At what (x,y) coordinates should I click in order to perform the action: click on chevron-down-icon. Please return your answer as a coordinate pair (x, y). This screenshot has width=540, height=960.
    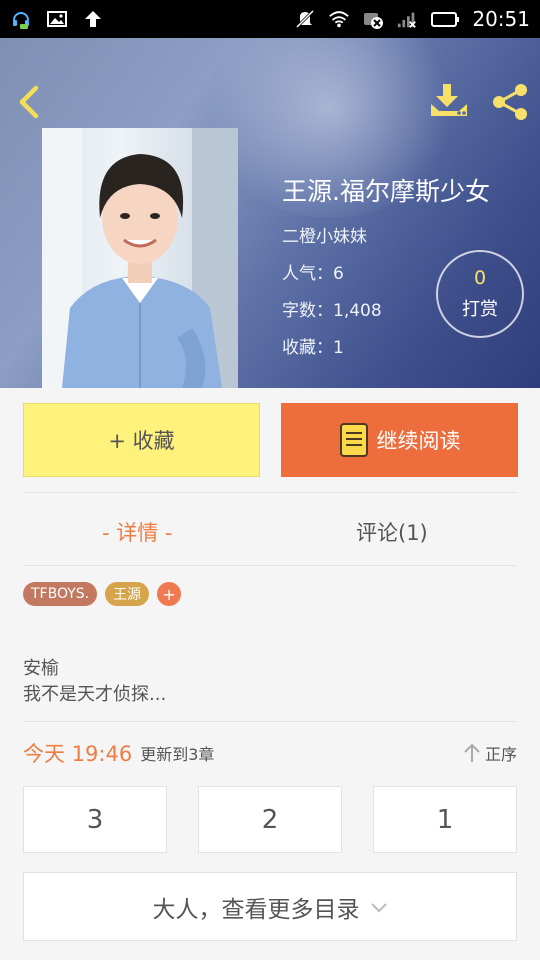
    Looking at the image, I should click on (378, 907).